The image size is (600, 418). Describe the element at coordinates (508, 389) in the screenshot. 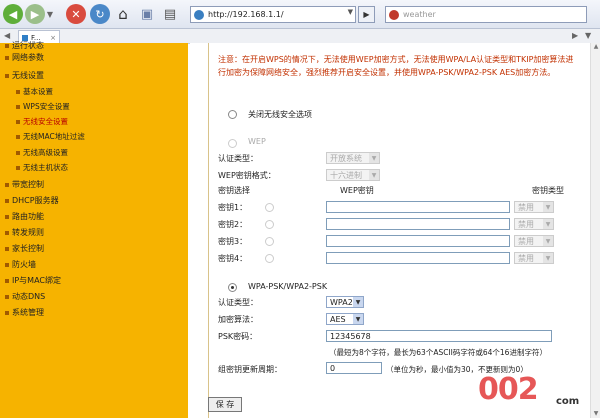

I see `site-watermark: 002` at that location.